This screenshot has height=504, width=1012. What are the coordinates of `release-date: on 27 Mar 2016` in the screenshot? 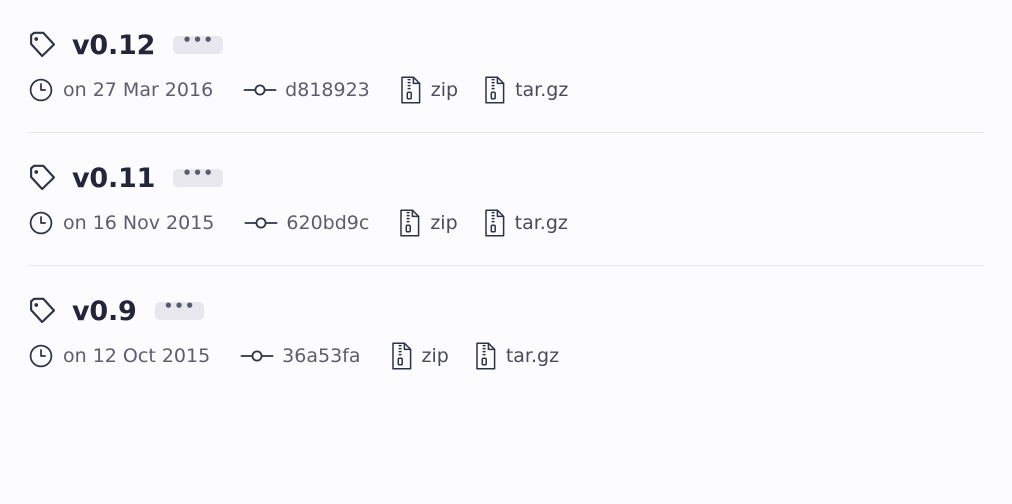 It's located at (120, 90).